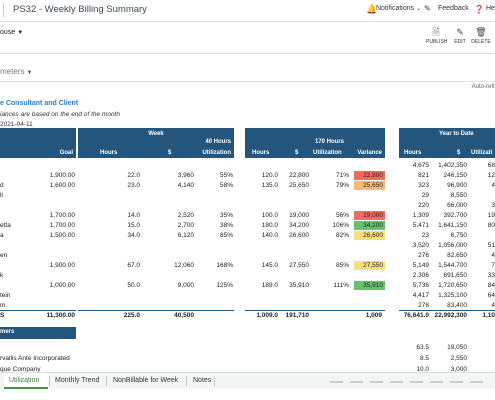 The height and width of the screenshot is (400, 495). What do you see at coordinates (340, 225) in the screenshot?
I see `cell-mutil: 106%` at bounding box center [340, 225].